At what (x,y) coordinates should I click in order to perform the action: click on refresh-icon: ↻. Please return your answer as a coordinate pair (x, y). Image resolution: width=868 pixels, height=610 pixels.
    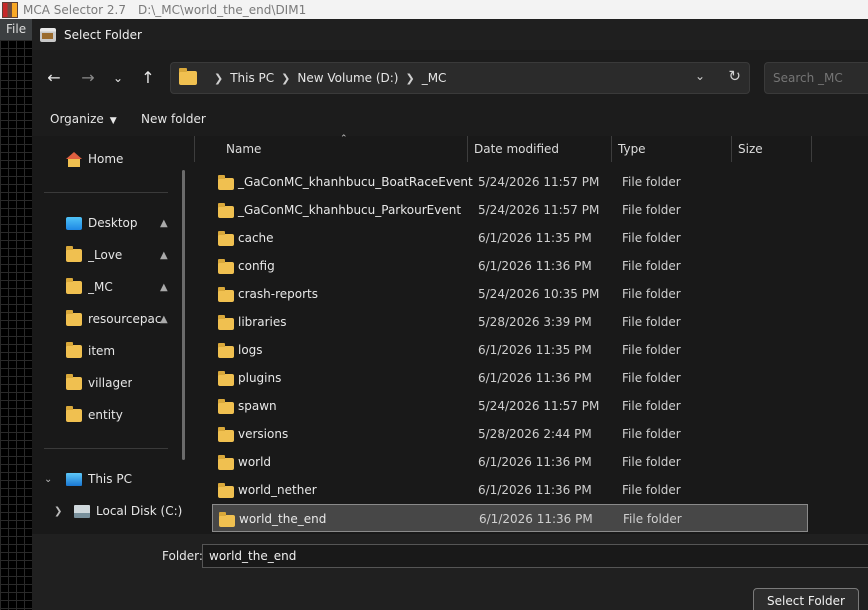
    Looking at the image, I should click on (734, 76).